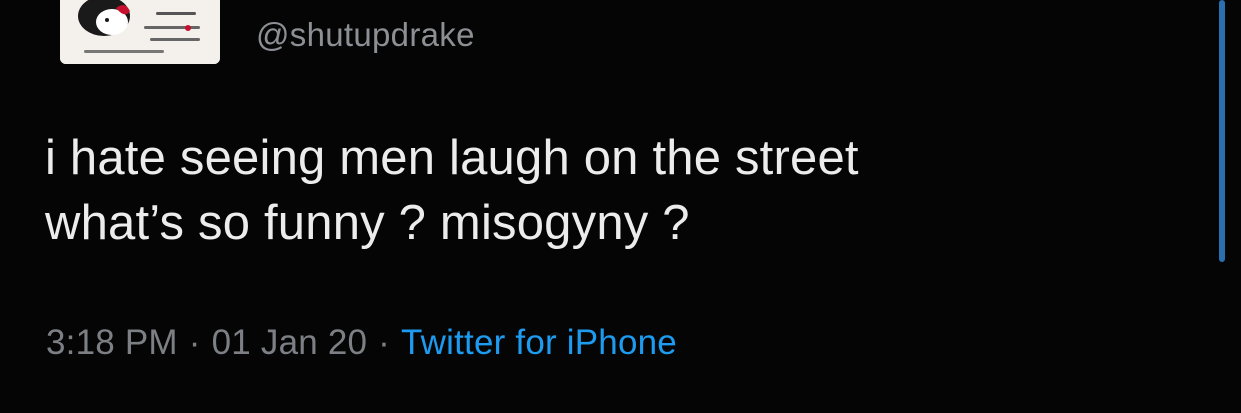 This screenshot has height=413, width=1241. I want to click on avatar-image-icon, so click(140, 32).